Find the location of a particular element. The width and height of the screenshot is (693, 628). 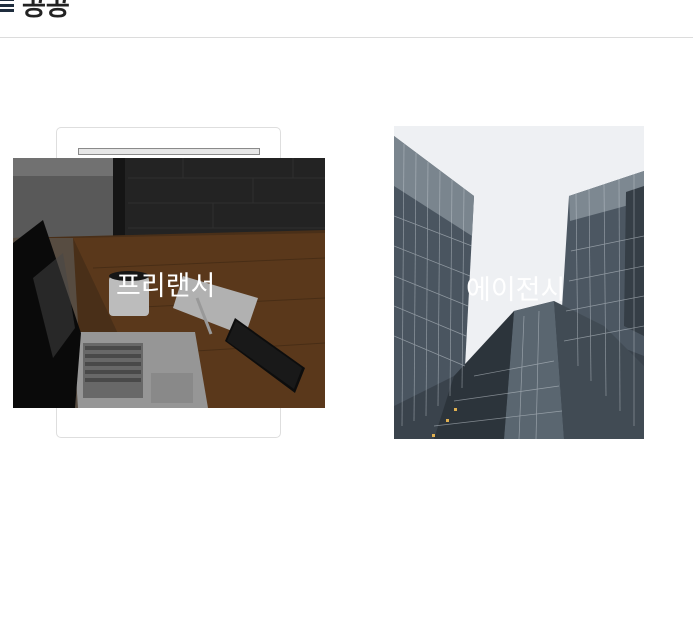

header-title-group: 공공 is located at coordinates (35, 11).